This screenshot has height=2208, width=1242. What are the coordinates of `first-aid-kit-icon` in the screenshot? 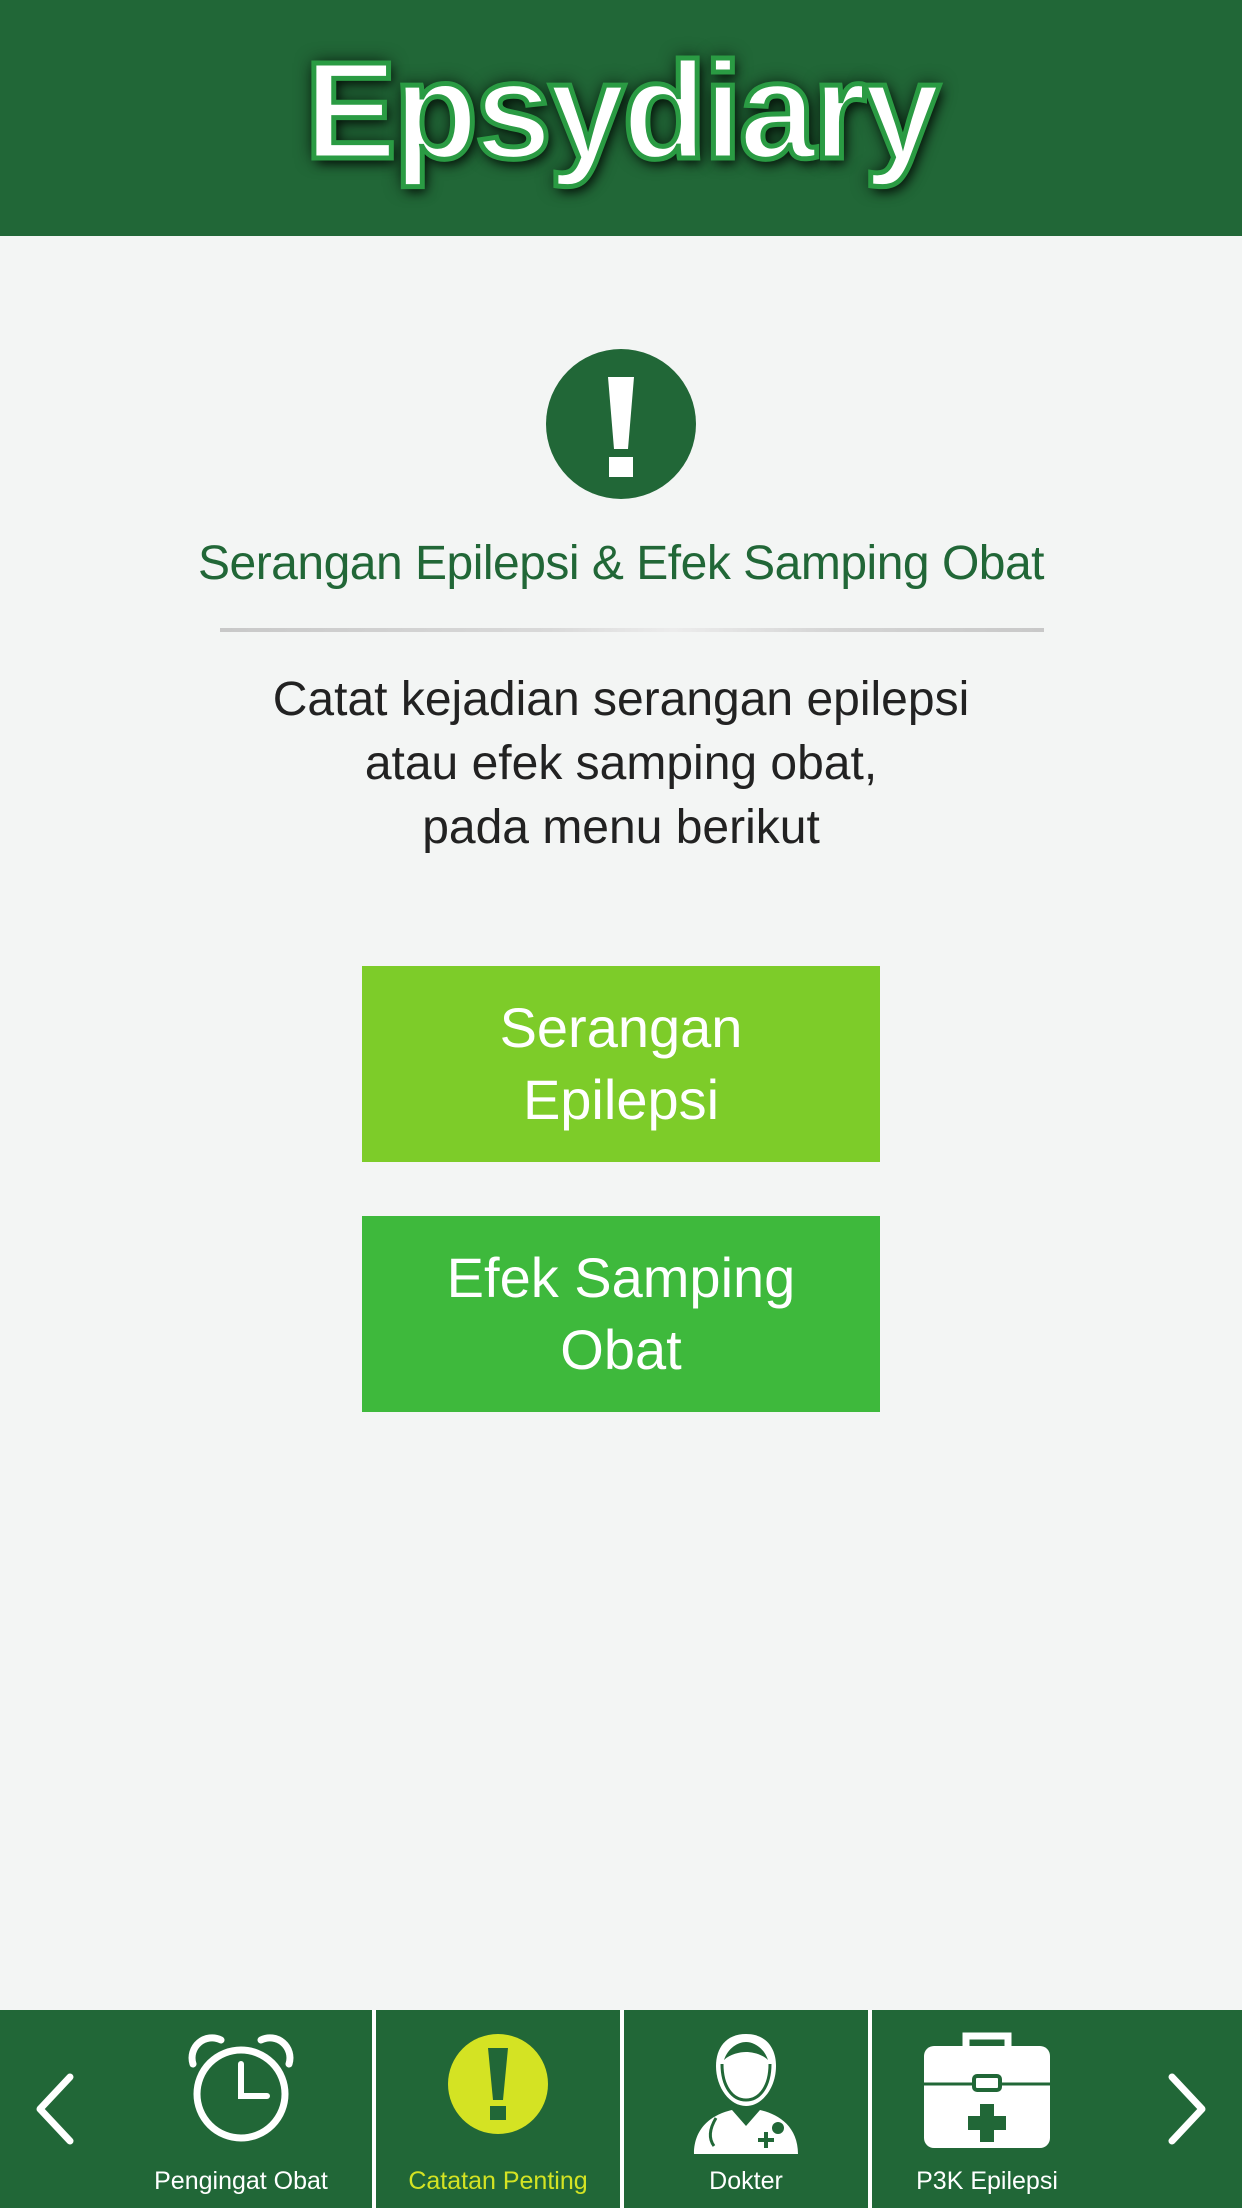 It's located at (987, 2090).